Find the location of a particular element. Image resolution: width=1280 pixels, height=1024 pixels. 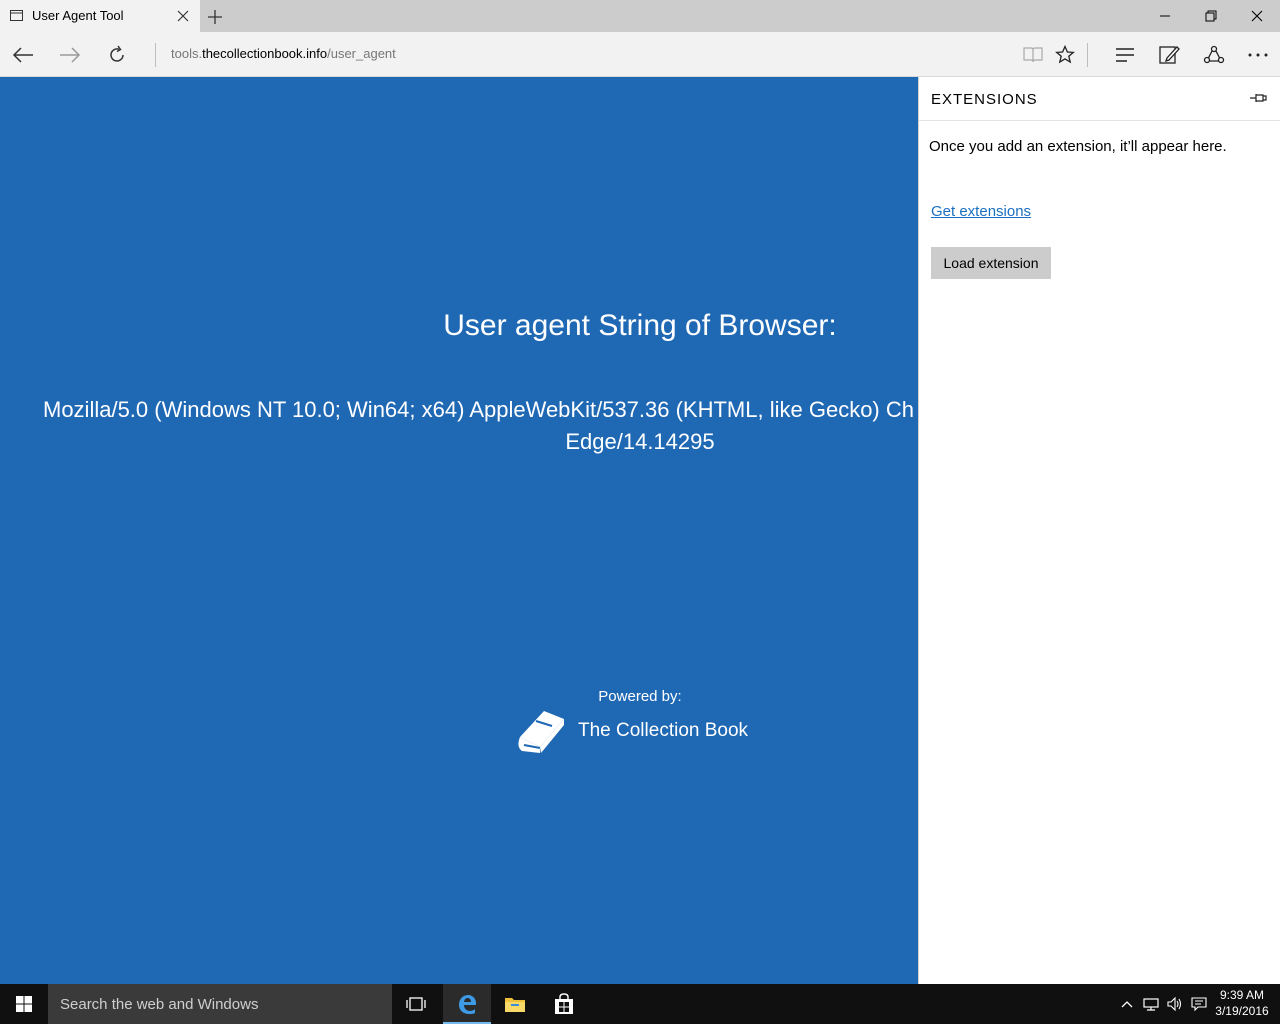

notification-icon is located at coordinates (1199, 1004).